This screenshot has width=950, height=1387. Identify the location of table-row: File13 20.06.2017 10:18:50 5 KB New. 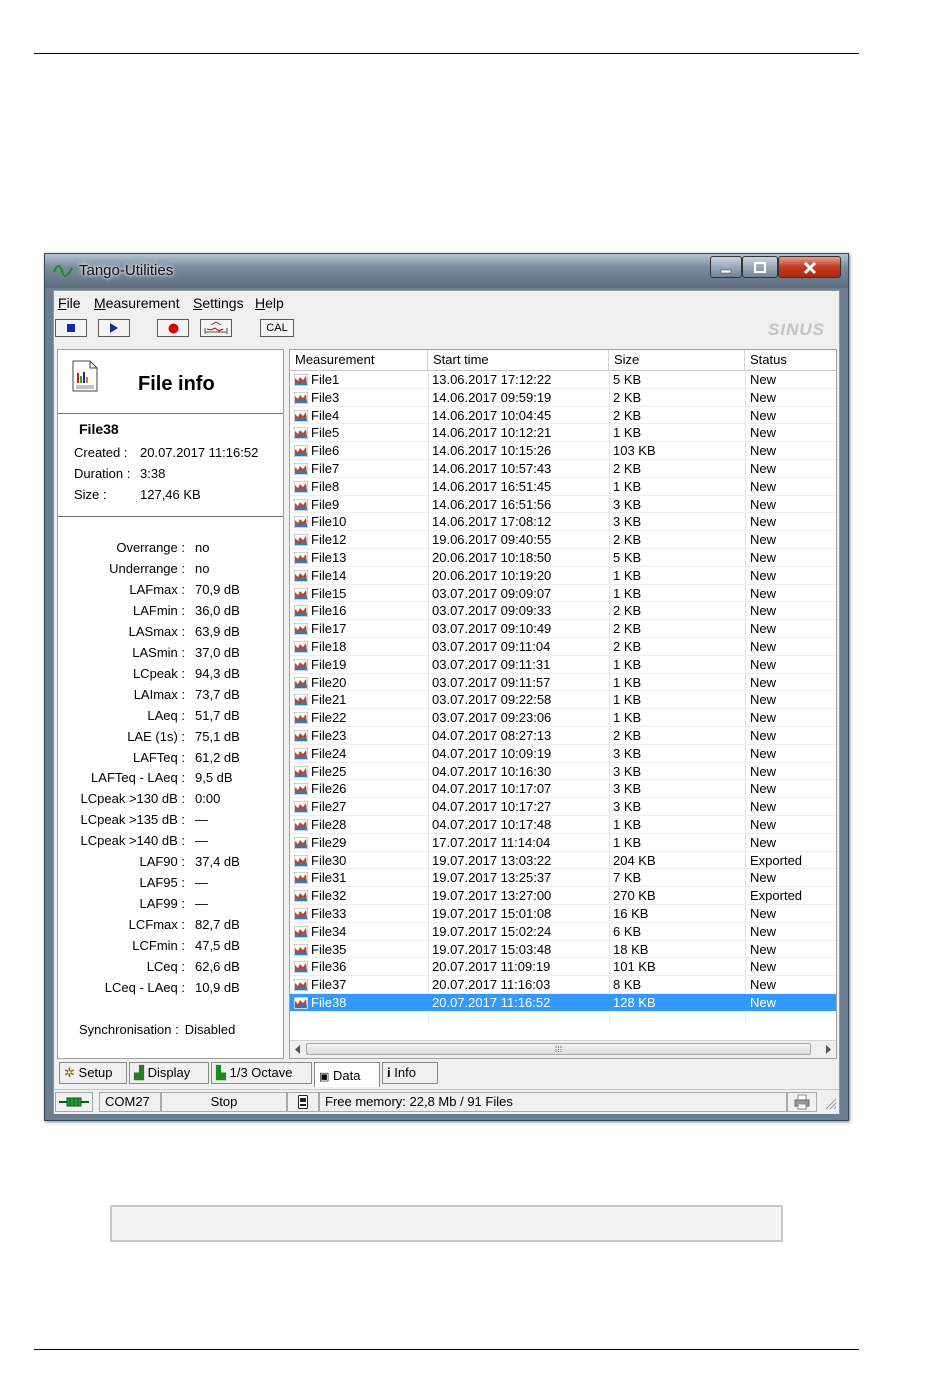
(563, 558).